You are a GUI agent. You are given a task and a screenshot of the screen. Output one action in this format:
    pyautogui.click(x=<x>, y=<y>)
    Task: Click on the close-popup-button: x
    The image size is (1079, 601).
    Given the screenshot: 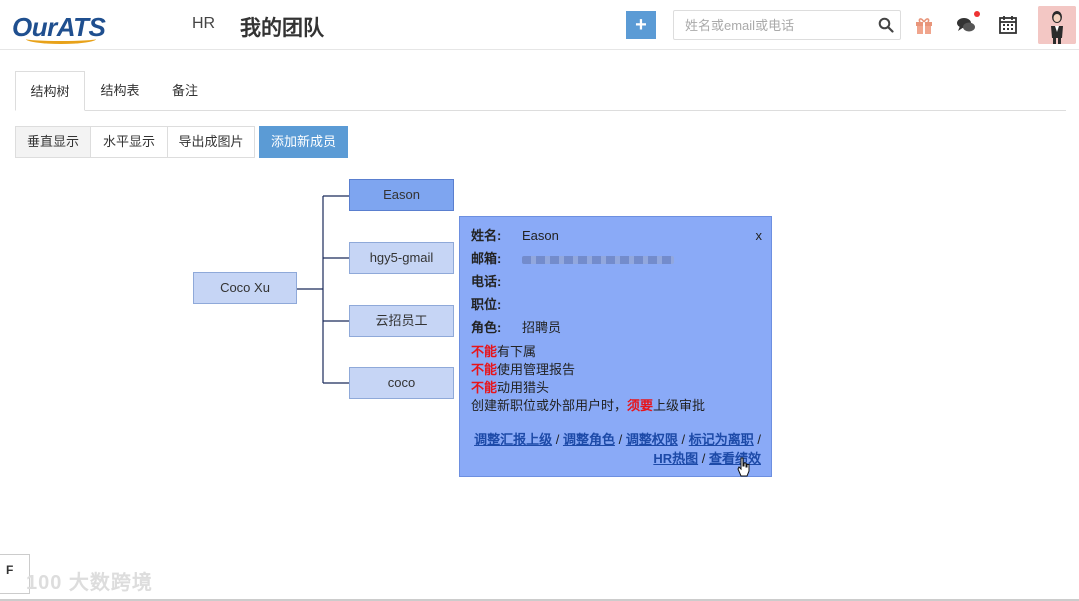 What is the action you would take?
    pyautogui.click(x=759, y=235)
    